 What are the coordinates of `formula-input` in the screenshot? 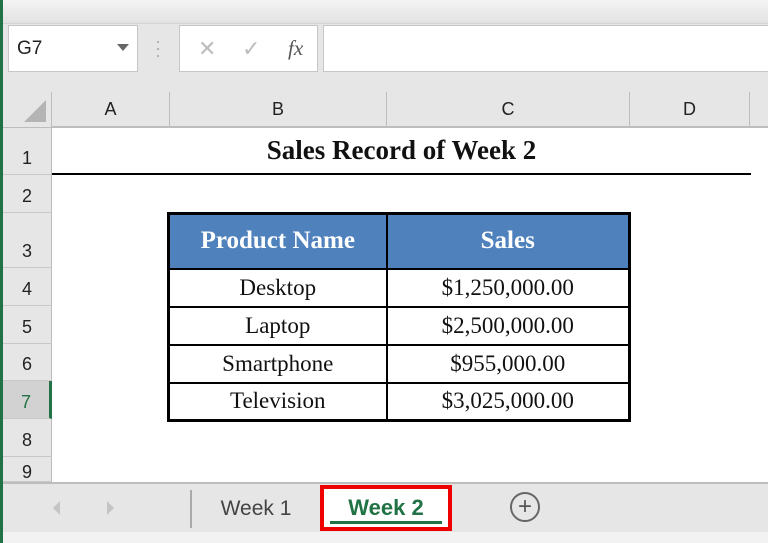 It's located at (545, 48).